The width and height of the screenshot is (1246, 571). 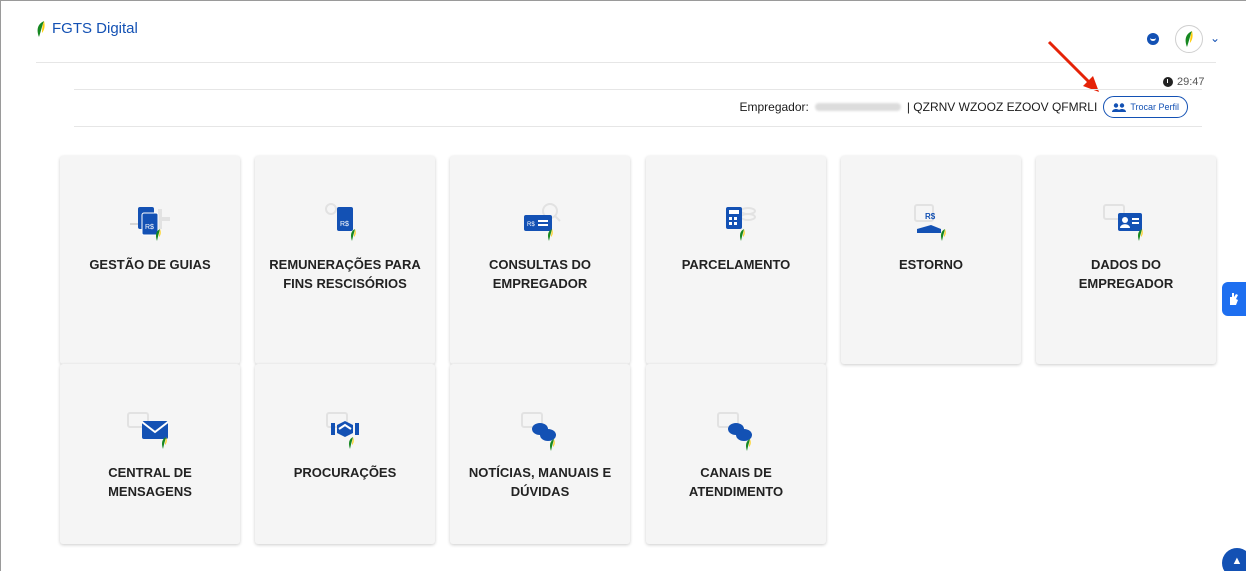 I want to click on brand: FGTS Digital, so click(x=87, y=28).